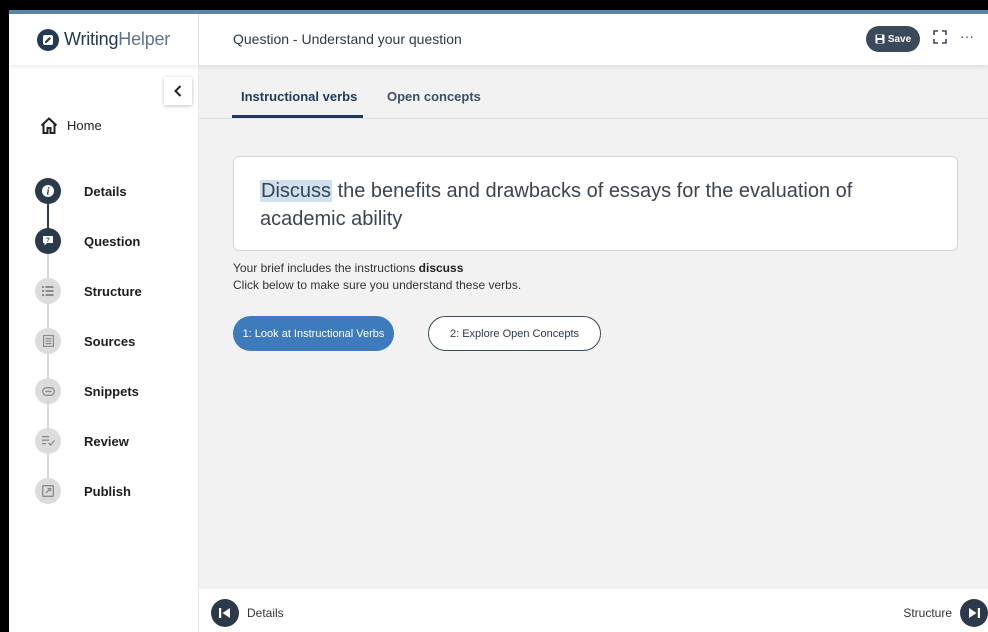 This screenshot has width=988, height=632. I want to click on svg-text: i, so click(48, 192).